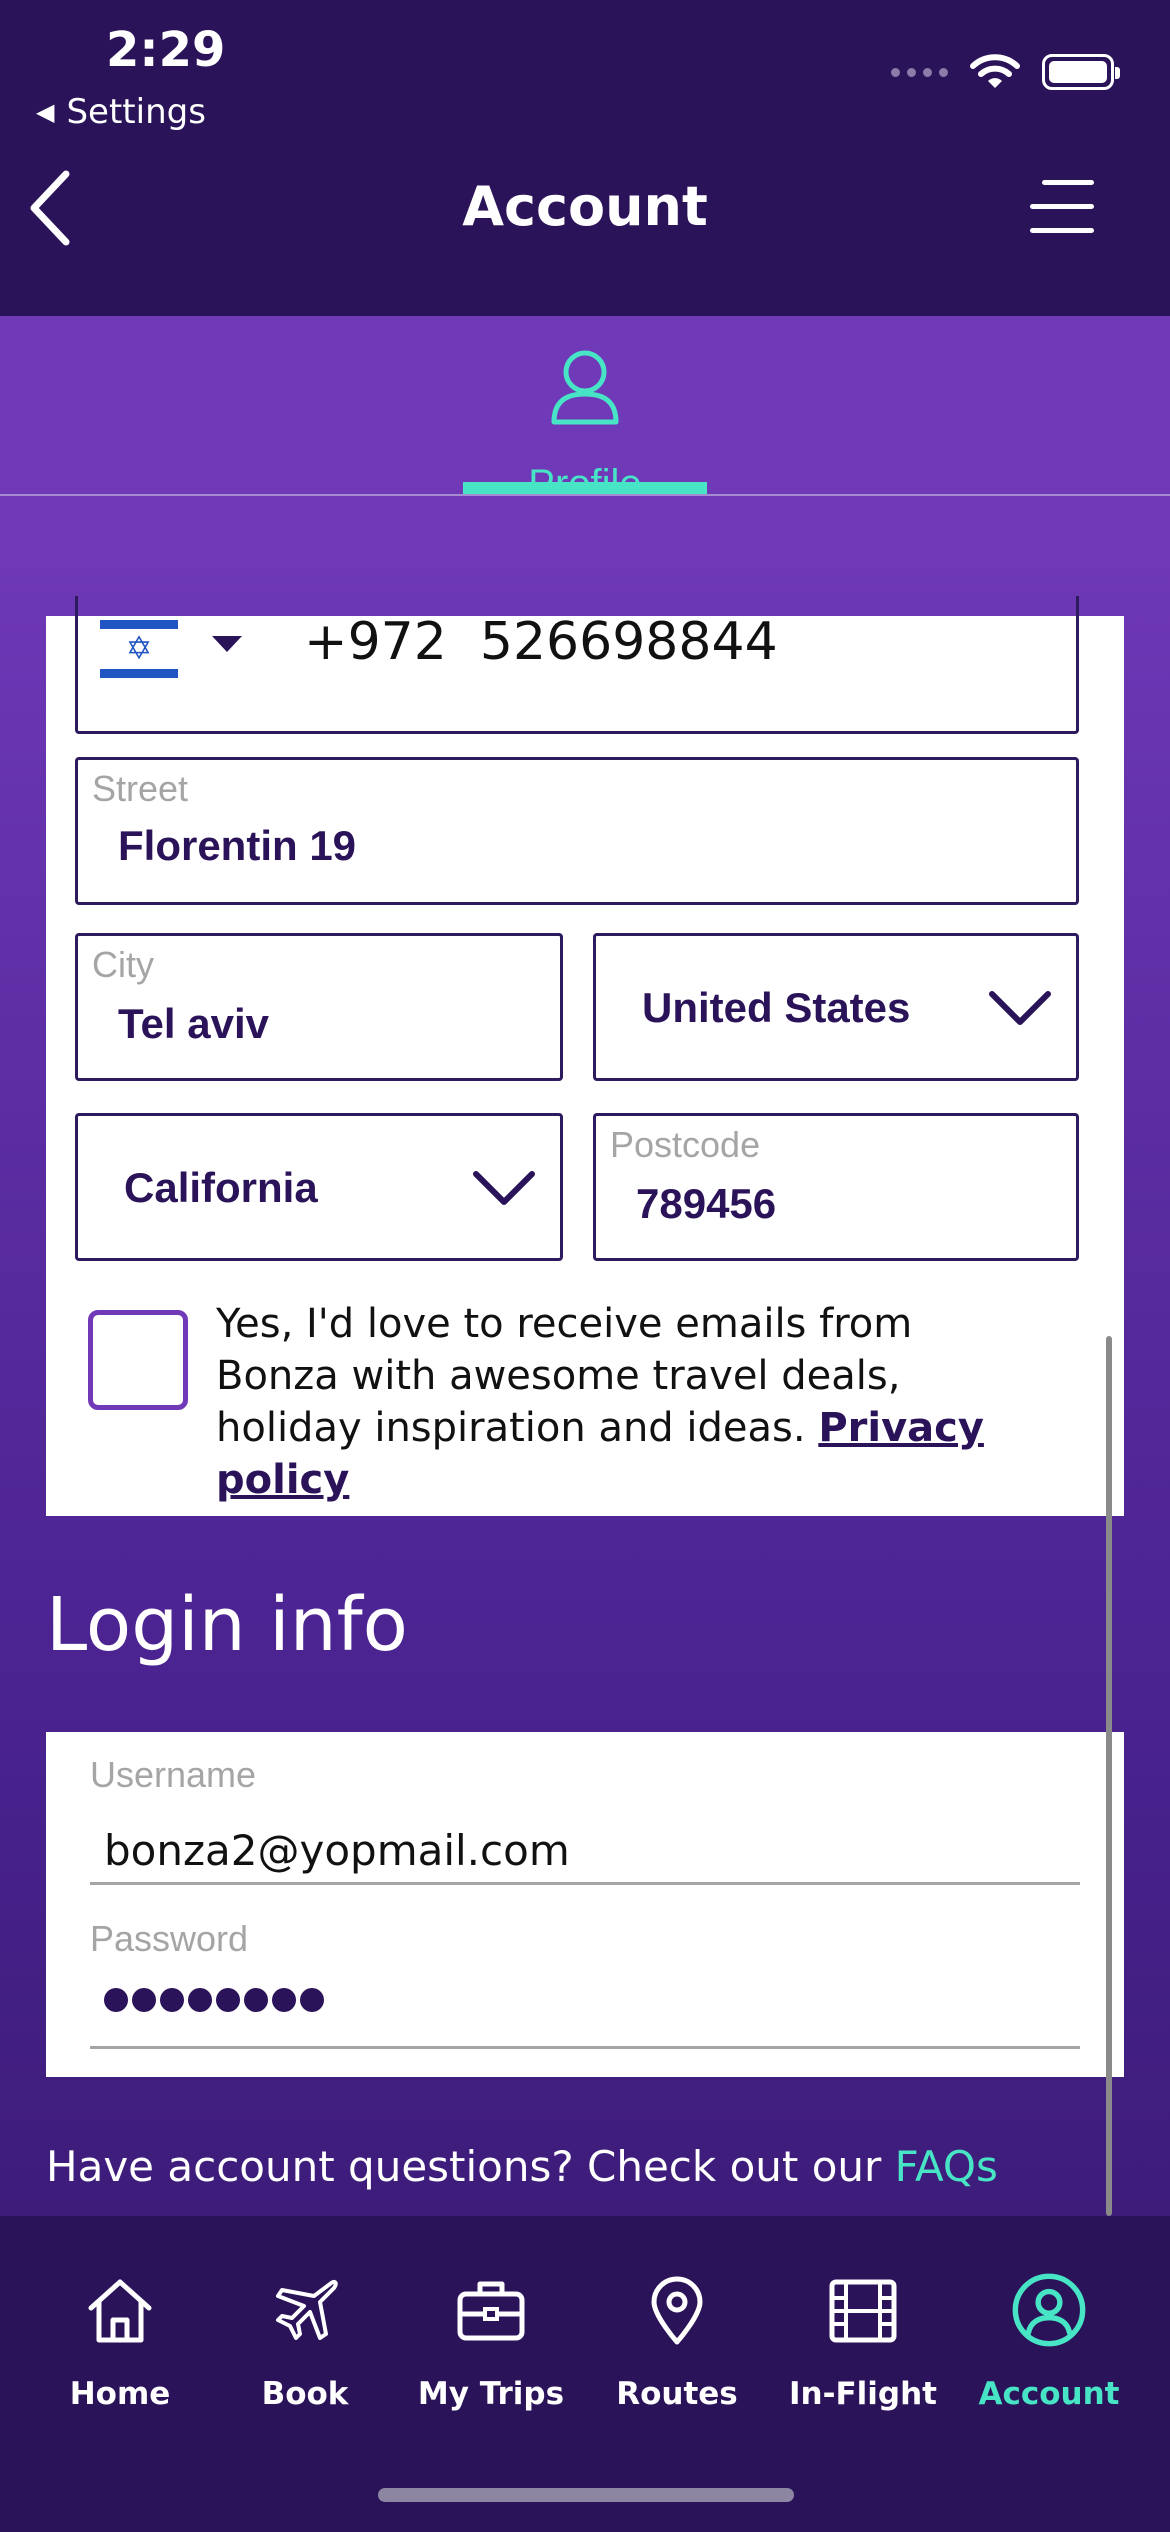 Image resolution: width=1170 pixels, height=2532 pixels. I want to click on password-underline, so click(585, 2047).